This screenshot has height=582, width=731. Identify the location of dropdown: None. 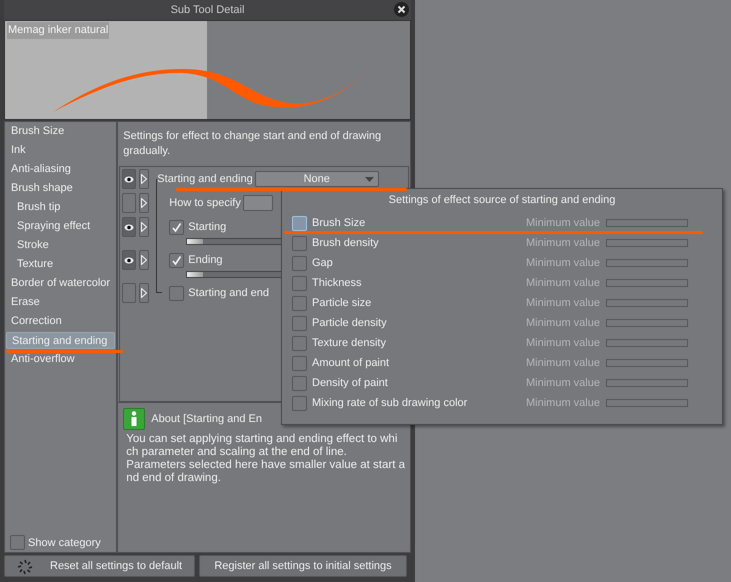
(316, 179).